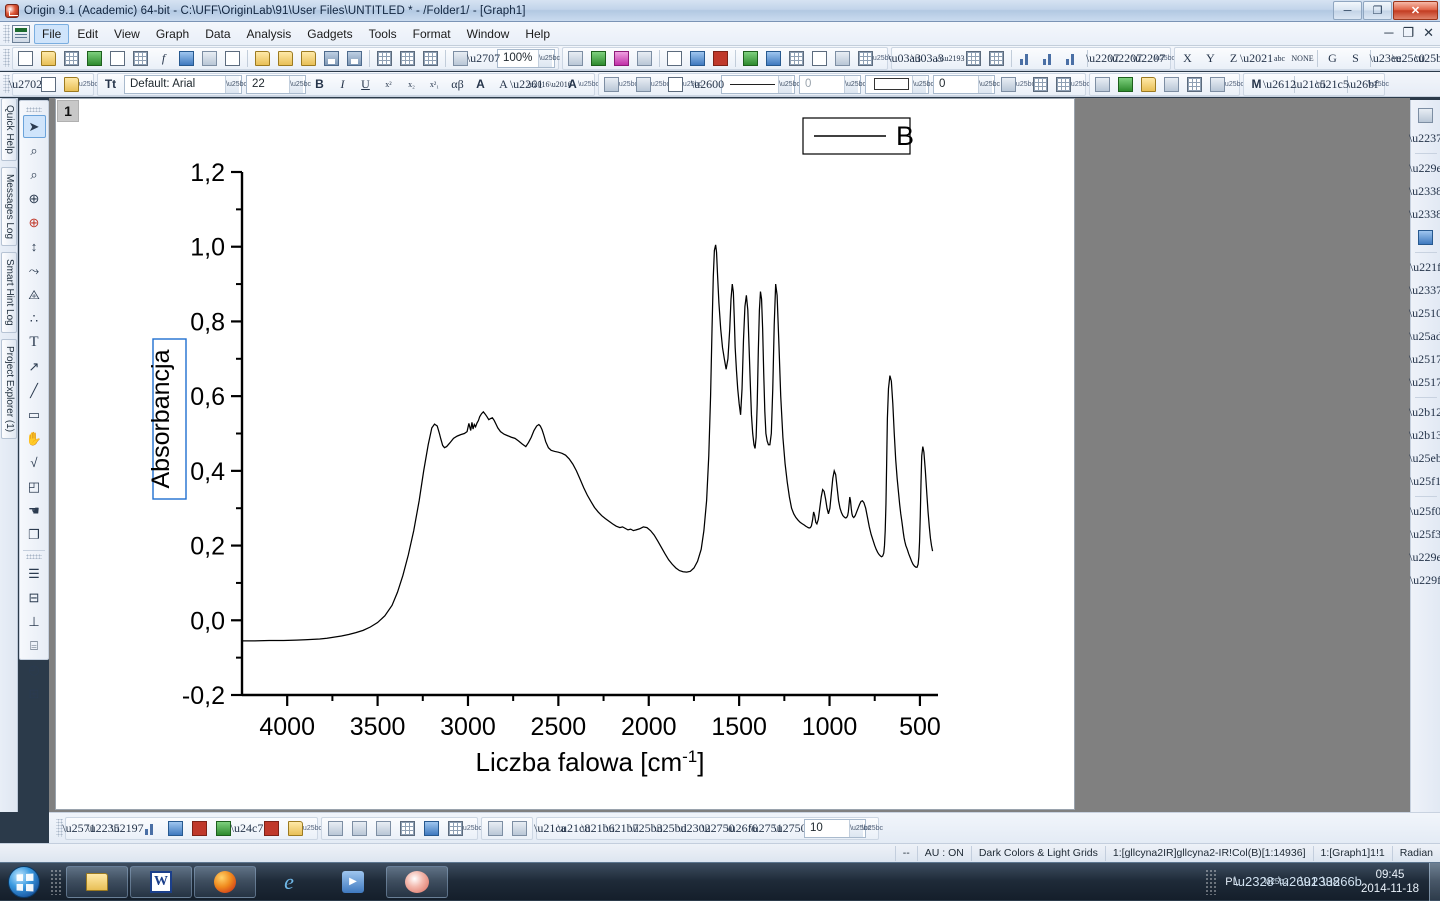 The image size is (1440, 901). I want to click on menu-item-tools: Tools, so click(383, 34).